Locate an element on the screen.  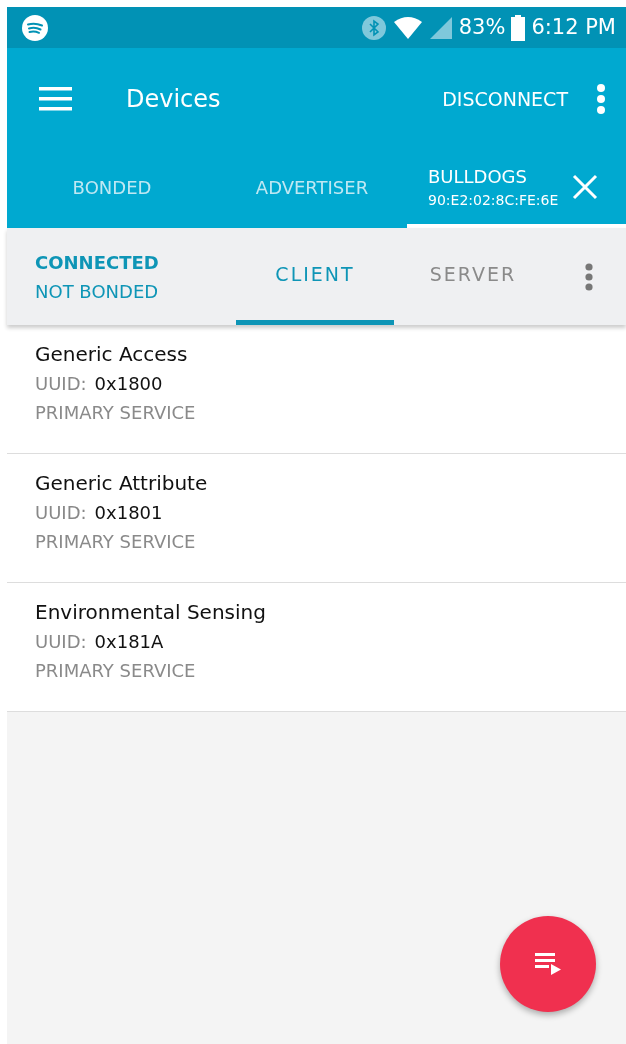
service-item: Generic Access UUID: 0x1800 PRIMARY SERVICE is located at coordinates (316, 389).